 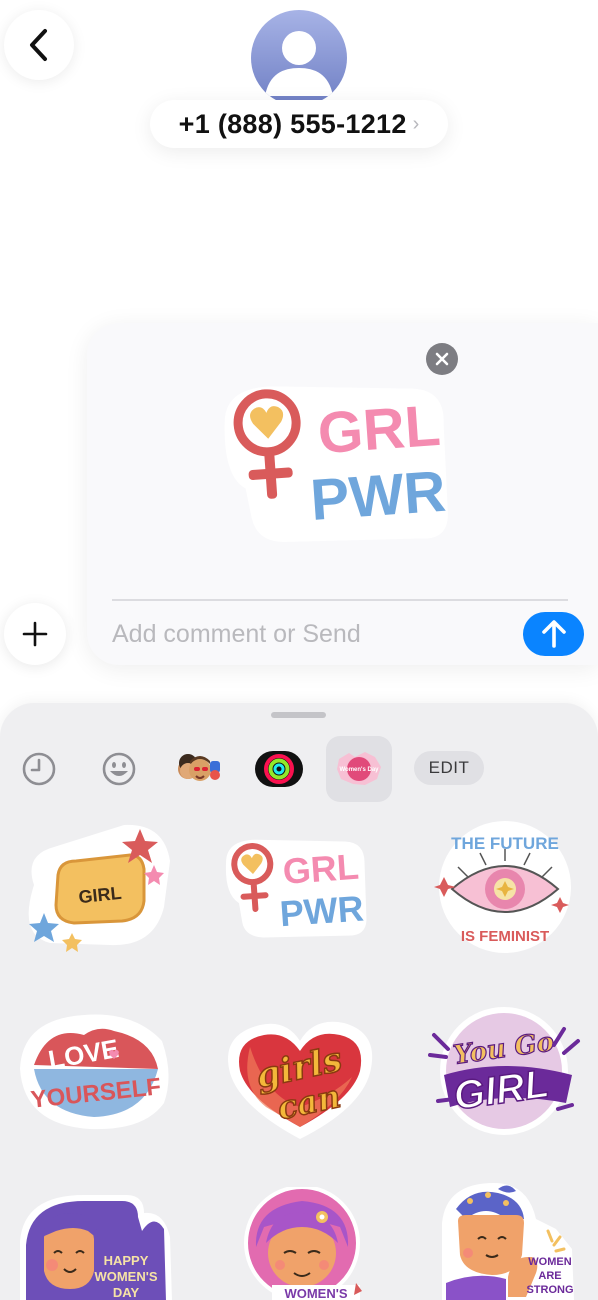 What do you see at coordinates (320, 869) in the screenshot?
I see `grl-text: GRL` at bounding box center [320, 869].